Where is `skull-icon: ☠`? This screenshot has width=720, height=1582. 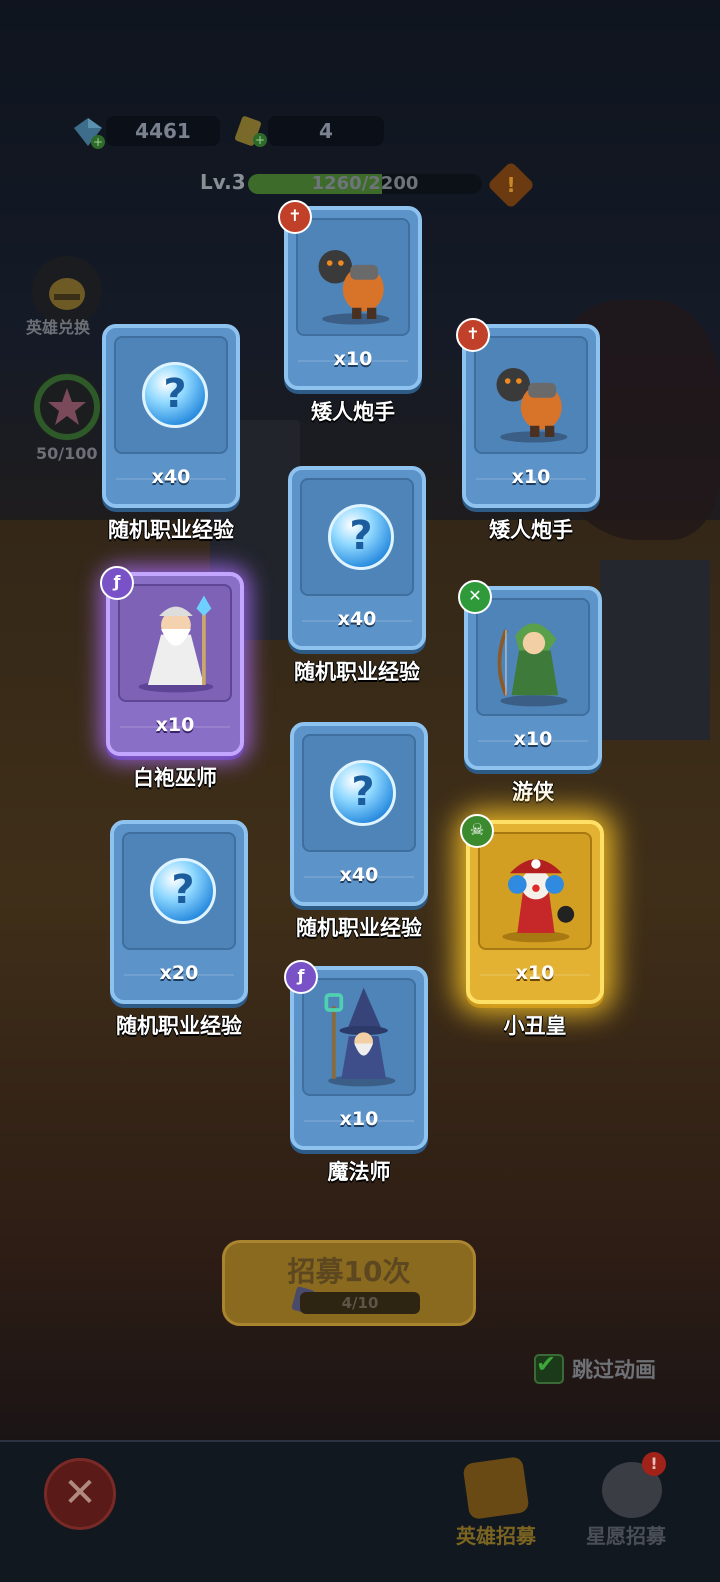 skull-icon: ☠ is located at coordinates (477, 831).